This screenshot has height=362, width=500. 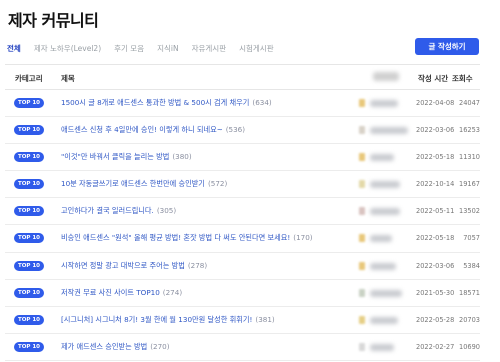 I want to click on header-title: 제목, so click(x=68, y=78).